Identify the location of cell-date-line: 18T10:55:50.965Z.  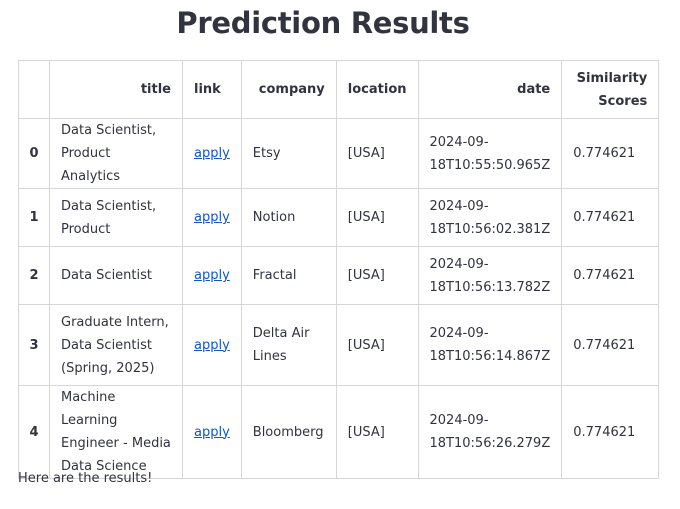
(490, 165).